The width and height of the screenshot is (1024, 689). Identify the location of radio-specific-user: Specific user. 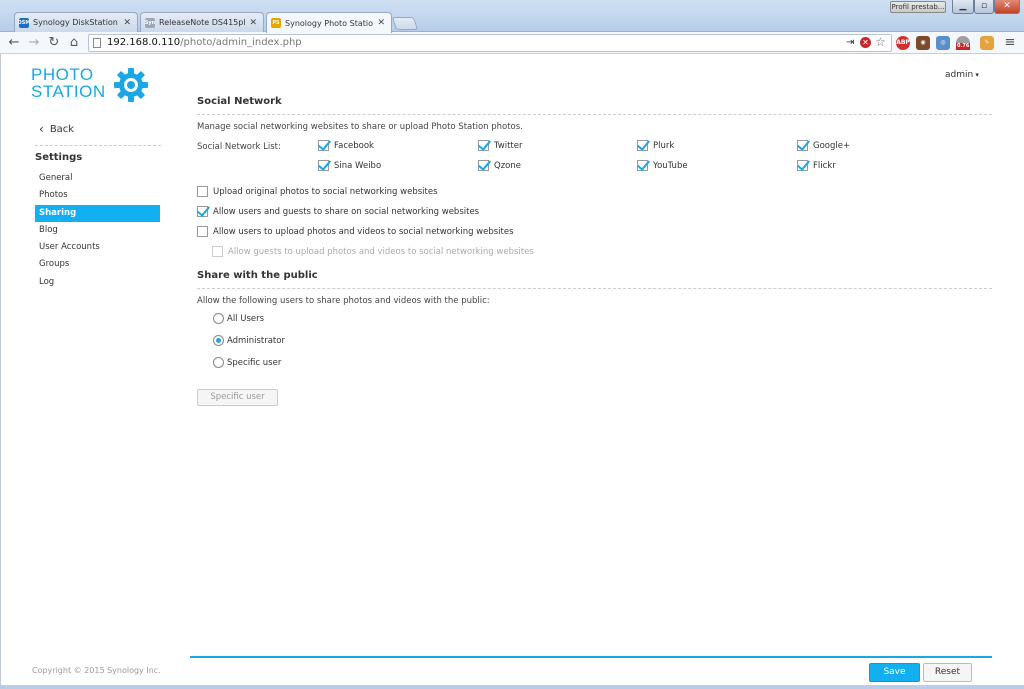
(247, 362).